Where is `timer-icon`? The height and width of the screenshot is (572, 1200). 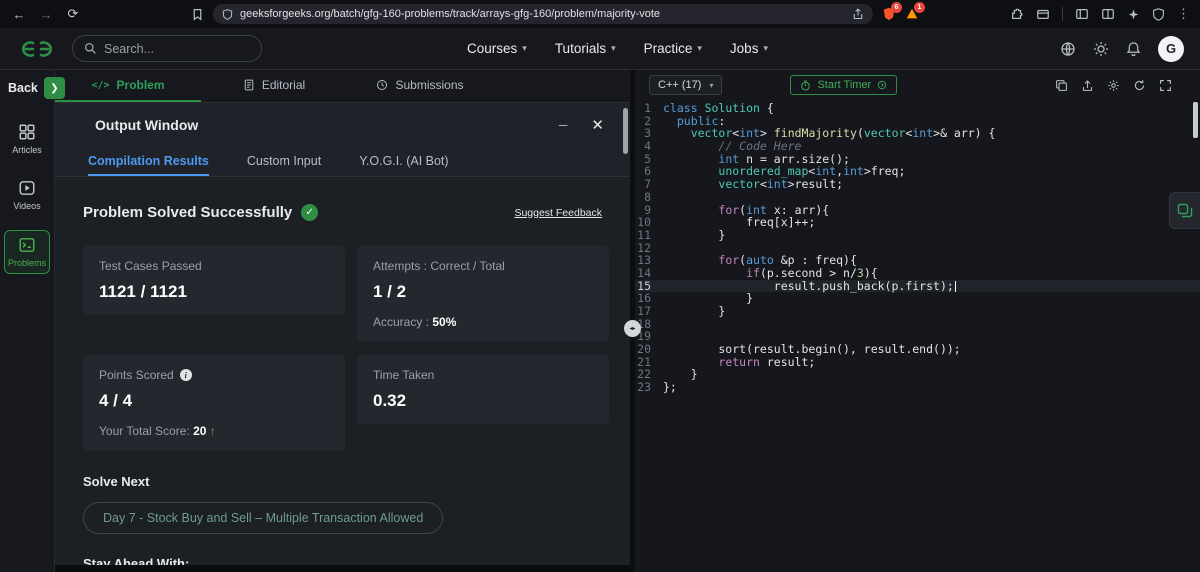 timer-icon is located at coordinates (806, 85).